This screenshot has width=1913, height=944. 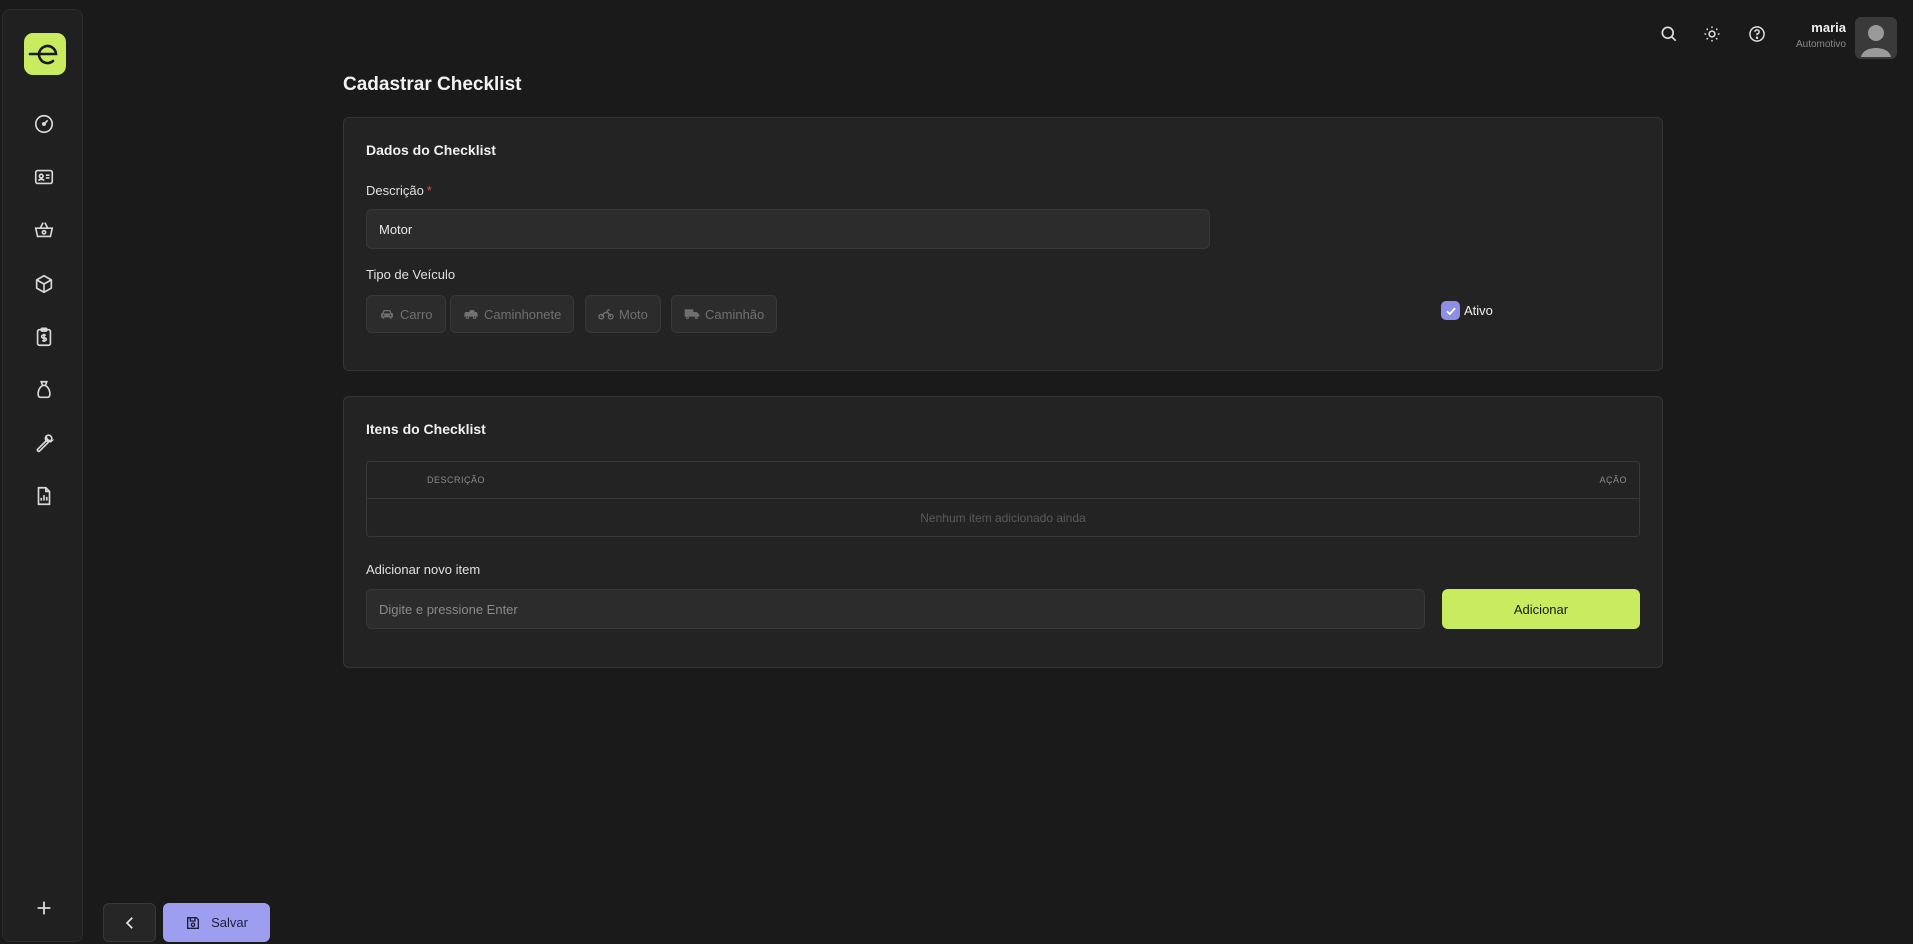 I want to click on report-icon, so click(x=44, y=496).